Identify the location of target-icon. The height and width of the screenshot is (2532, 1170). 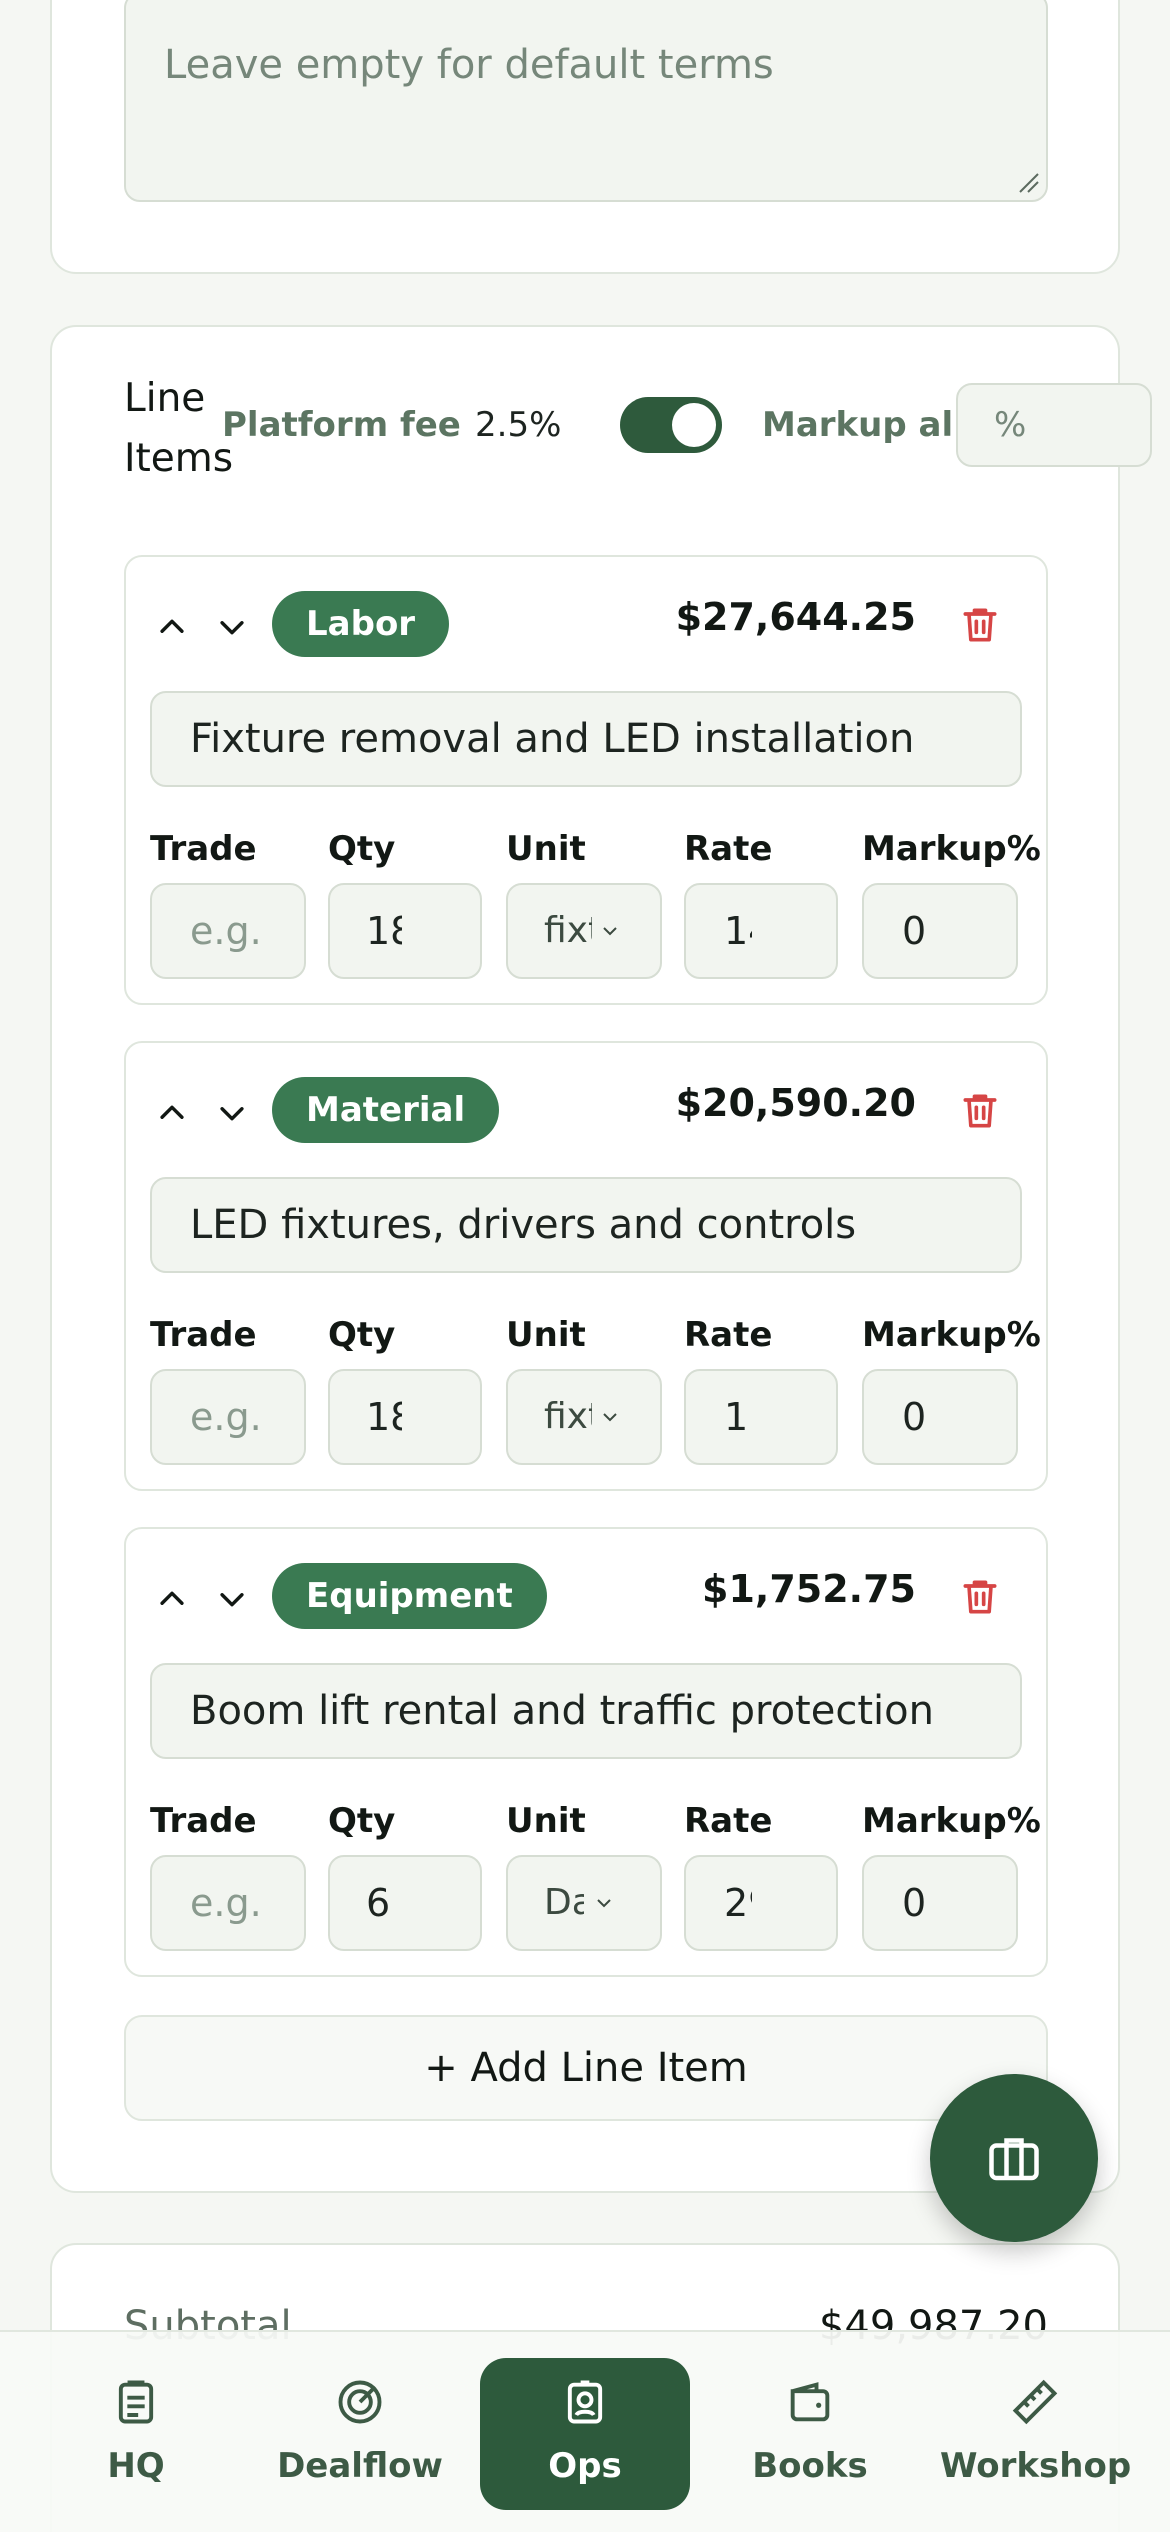
(360, 2402).